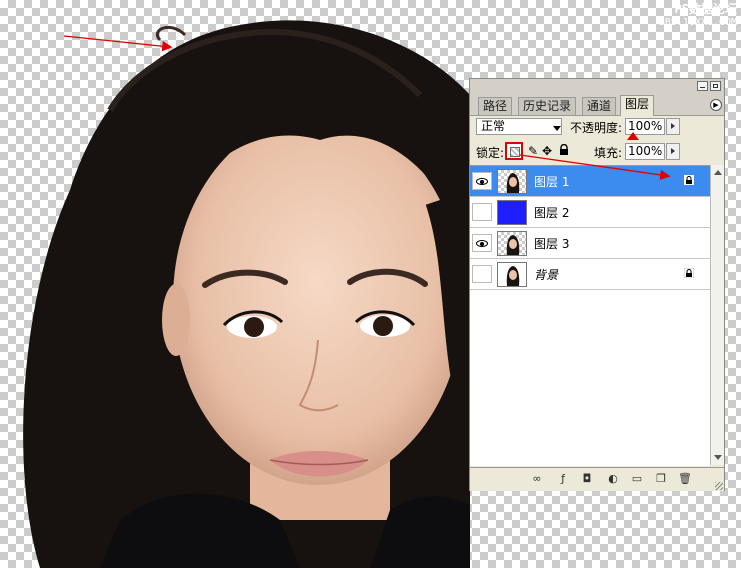 The image size is (741, 568). What do you see at coordinates (637, 479) in the screenshot?
I see `group-folder-icon: ▭` at bounding box center [637, 479].